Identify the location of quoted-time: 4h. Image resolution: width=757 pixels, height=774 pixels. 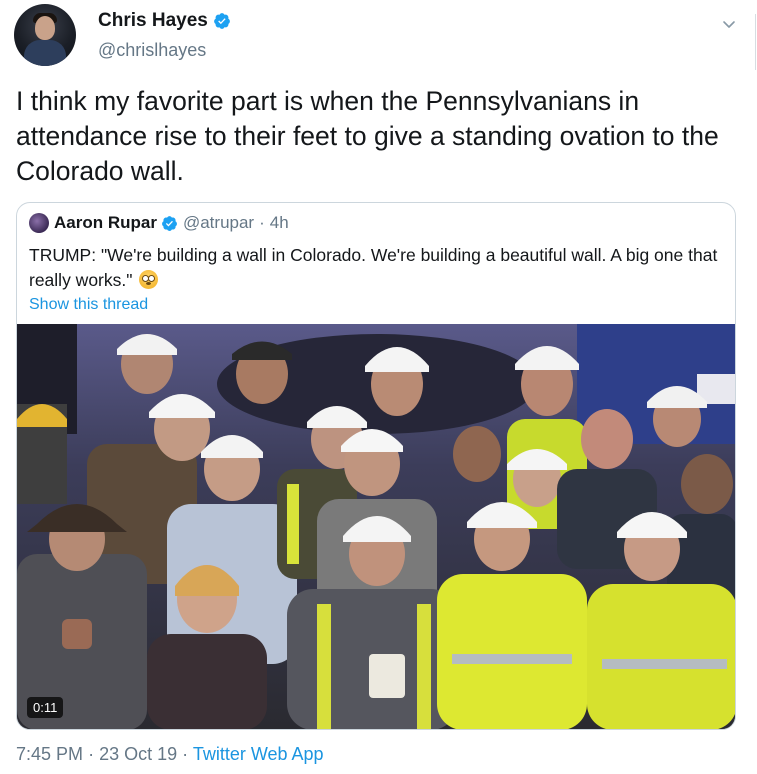
(279, 222).